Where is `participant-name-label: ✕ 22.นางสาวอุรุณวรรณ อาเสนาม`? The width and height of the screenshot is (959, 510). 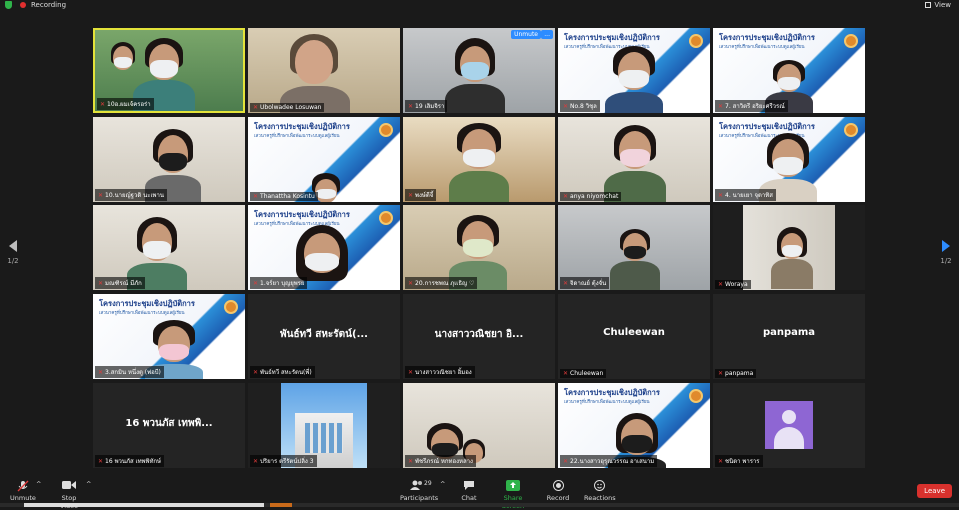
participant-name-label: ✕ 22.นางสาวอุรุณวรรณ อาเสนาม is located at coordinates (609, 461).